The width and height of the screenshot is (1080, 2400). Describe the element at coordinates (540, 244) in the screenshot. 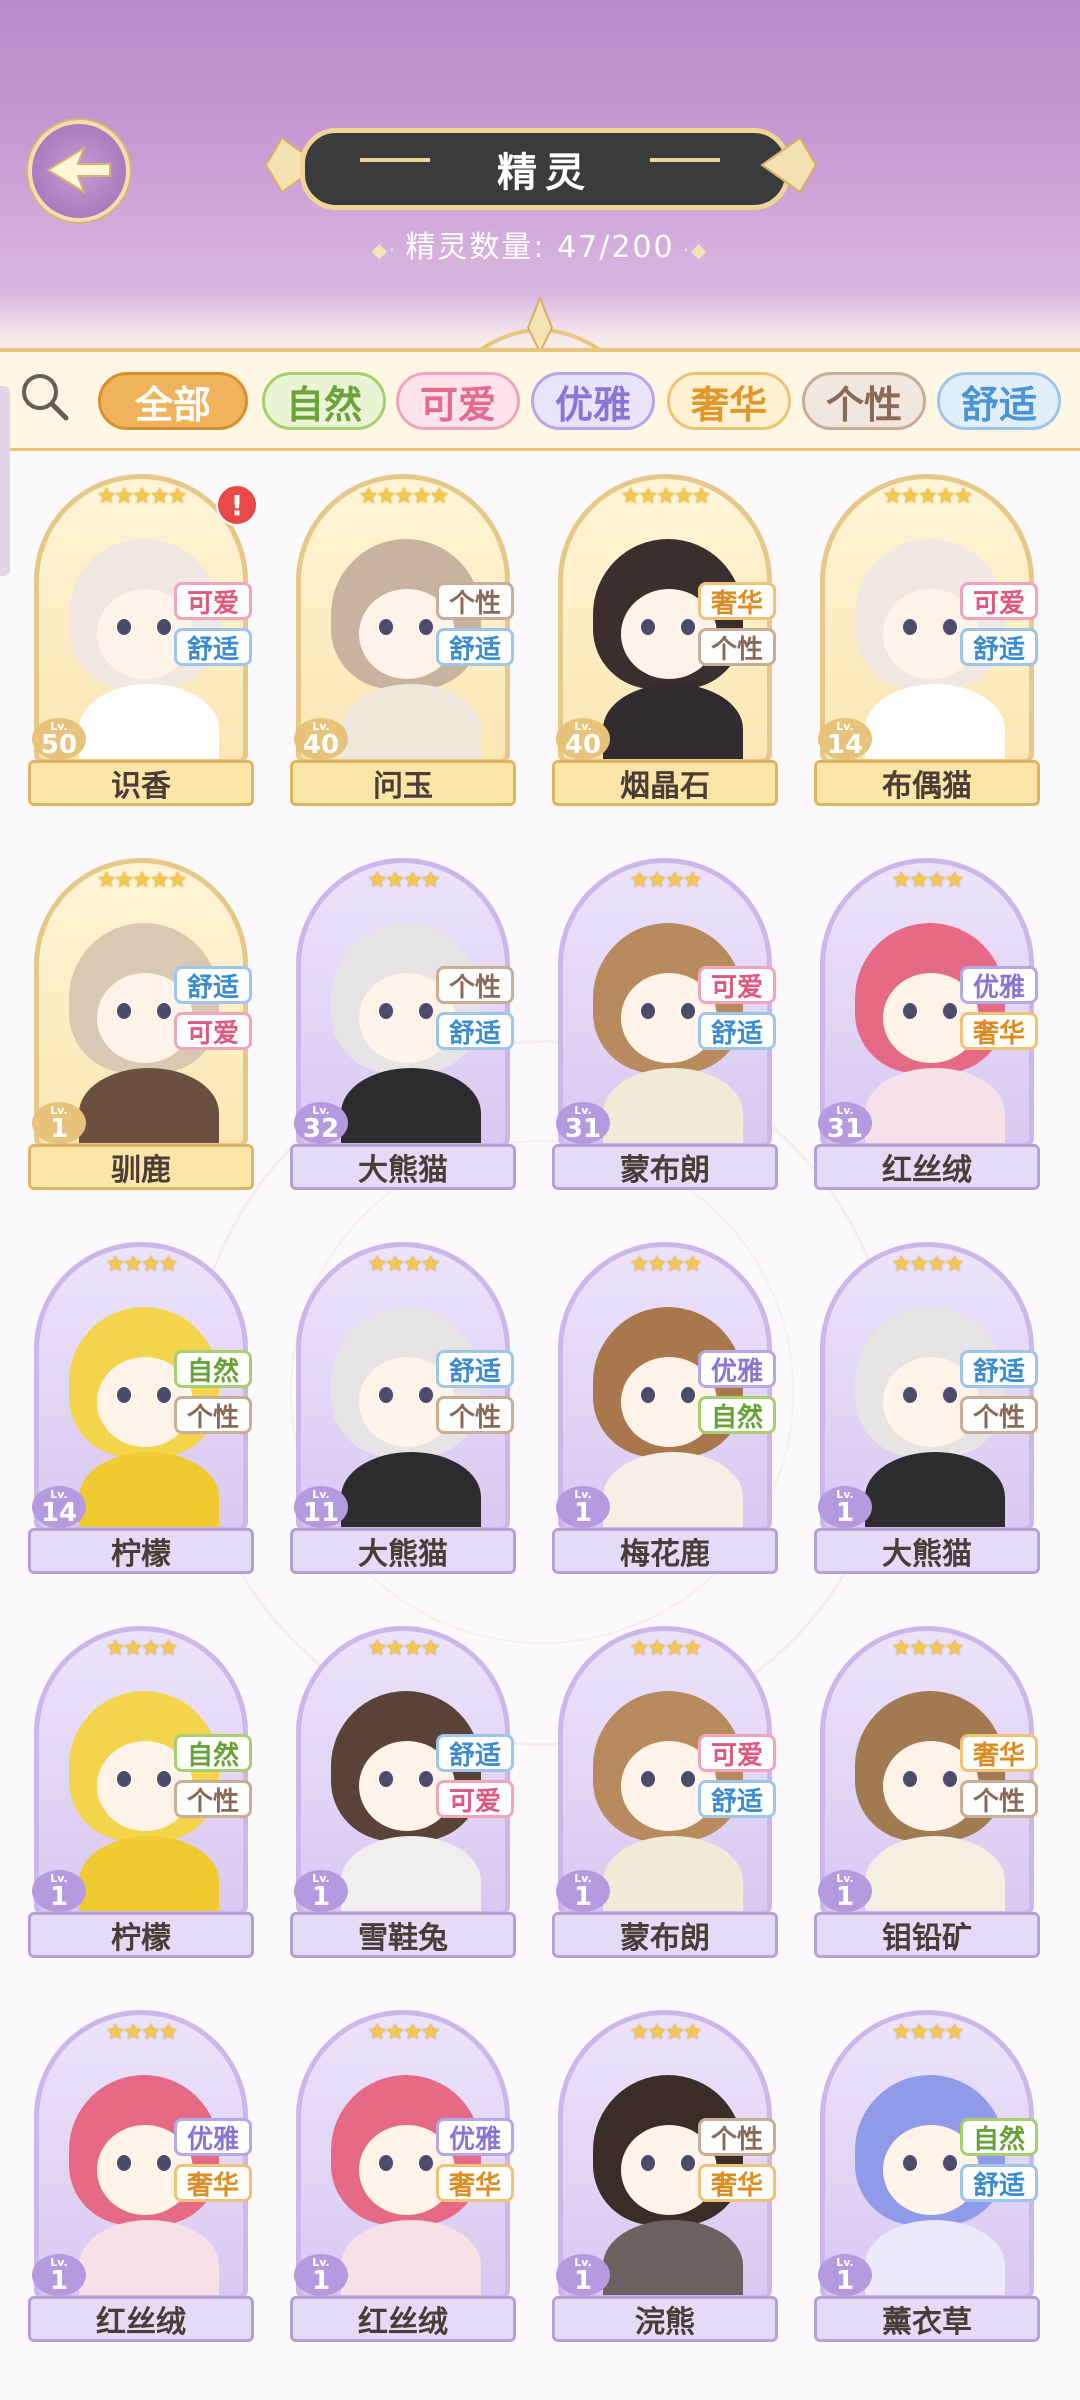

I see `spirit-count: ◆· 精灵数量: 47/200 ·◆` at that location.